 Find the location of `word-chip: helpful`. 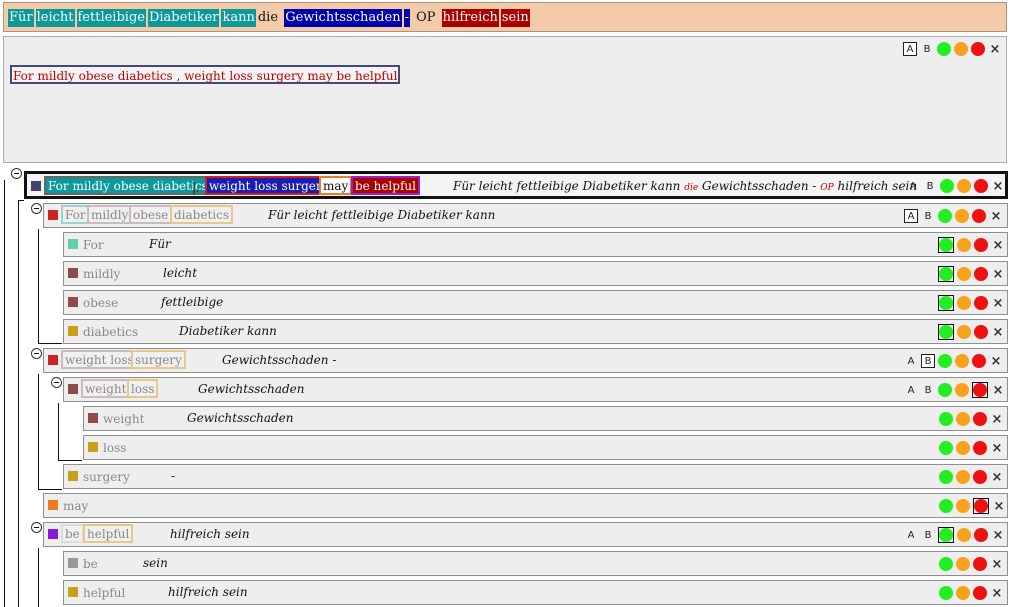

word-chip: helpful is located at coordinates (108, 533).